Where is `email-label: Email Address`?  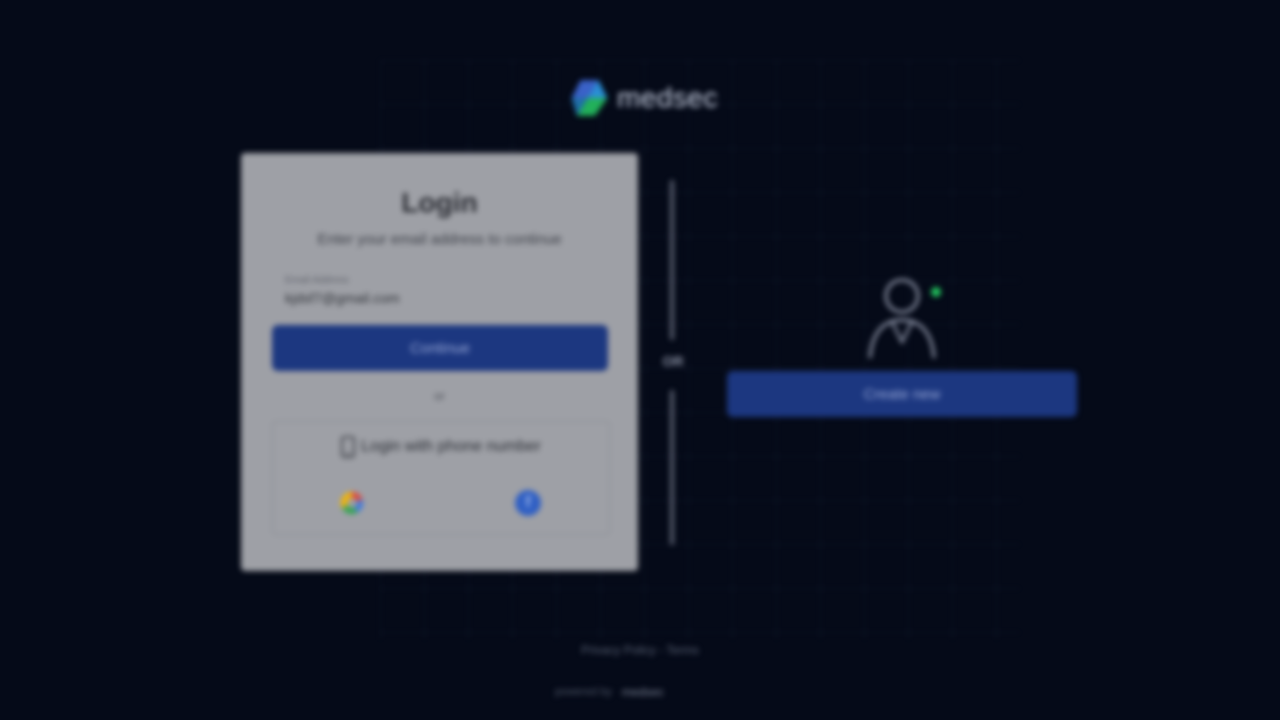 email-label: Email Address is located at coordinates (317, 280).